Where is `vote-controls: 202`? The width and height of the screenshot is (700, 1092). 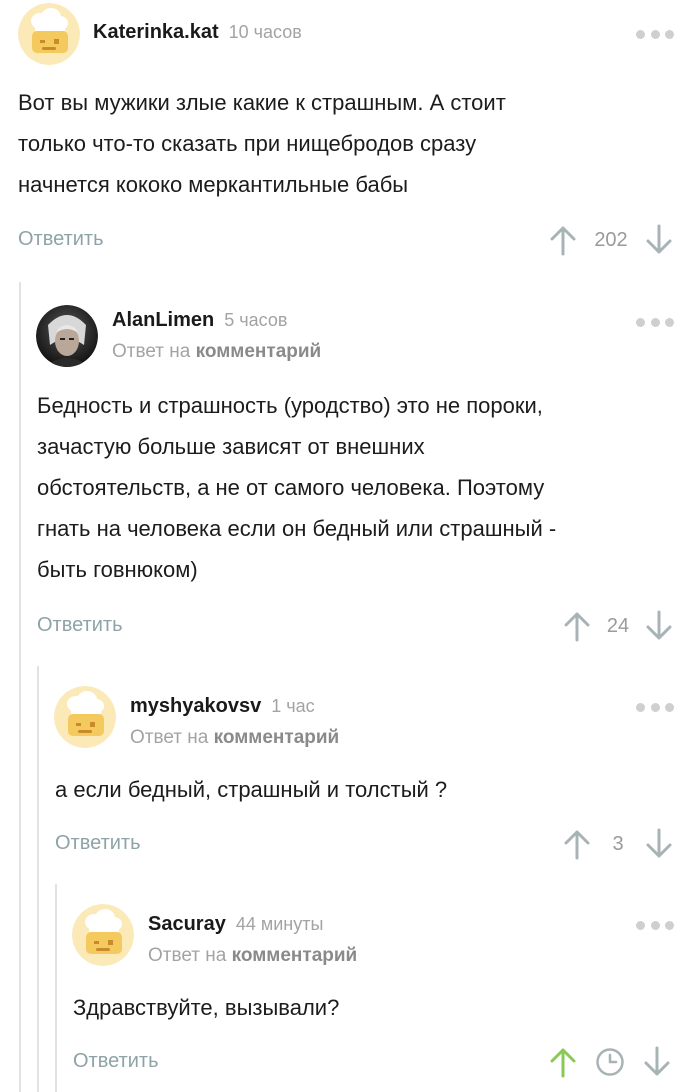 vote-controls: 202 is located at coordinates (611, 240).